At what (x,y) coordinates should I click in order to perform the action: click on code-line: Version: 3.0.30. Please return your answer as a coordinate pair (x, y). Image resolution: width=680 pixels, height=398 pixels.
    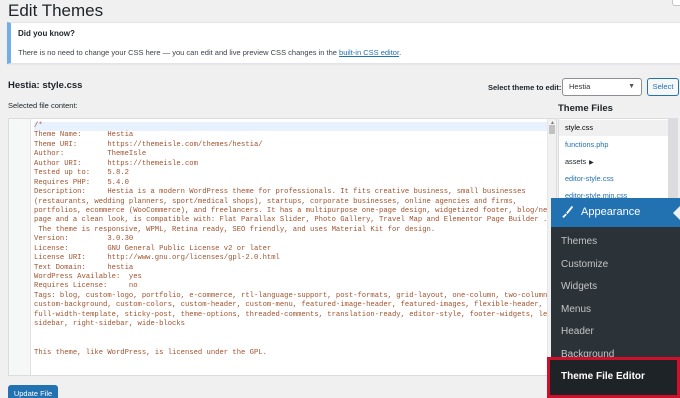
    Looking at the image, I should click on (84, 239).